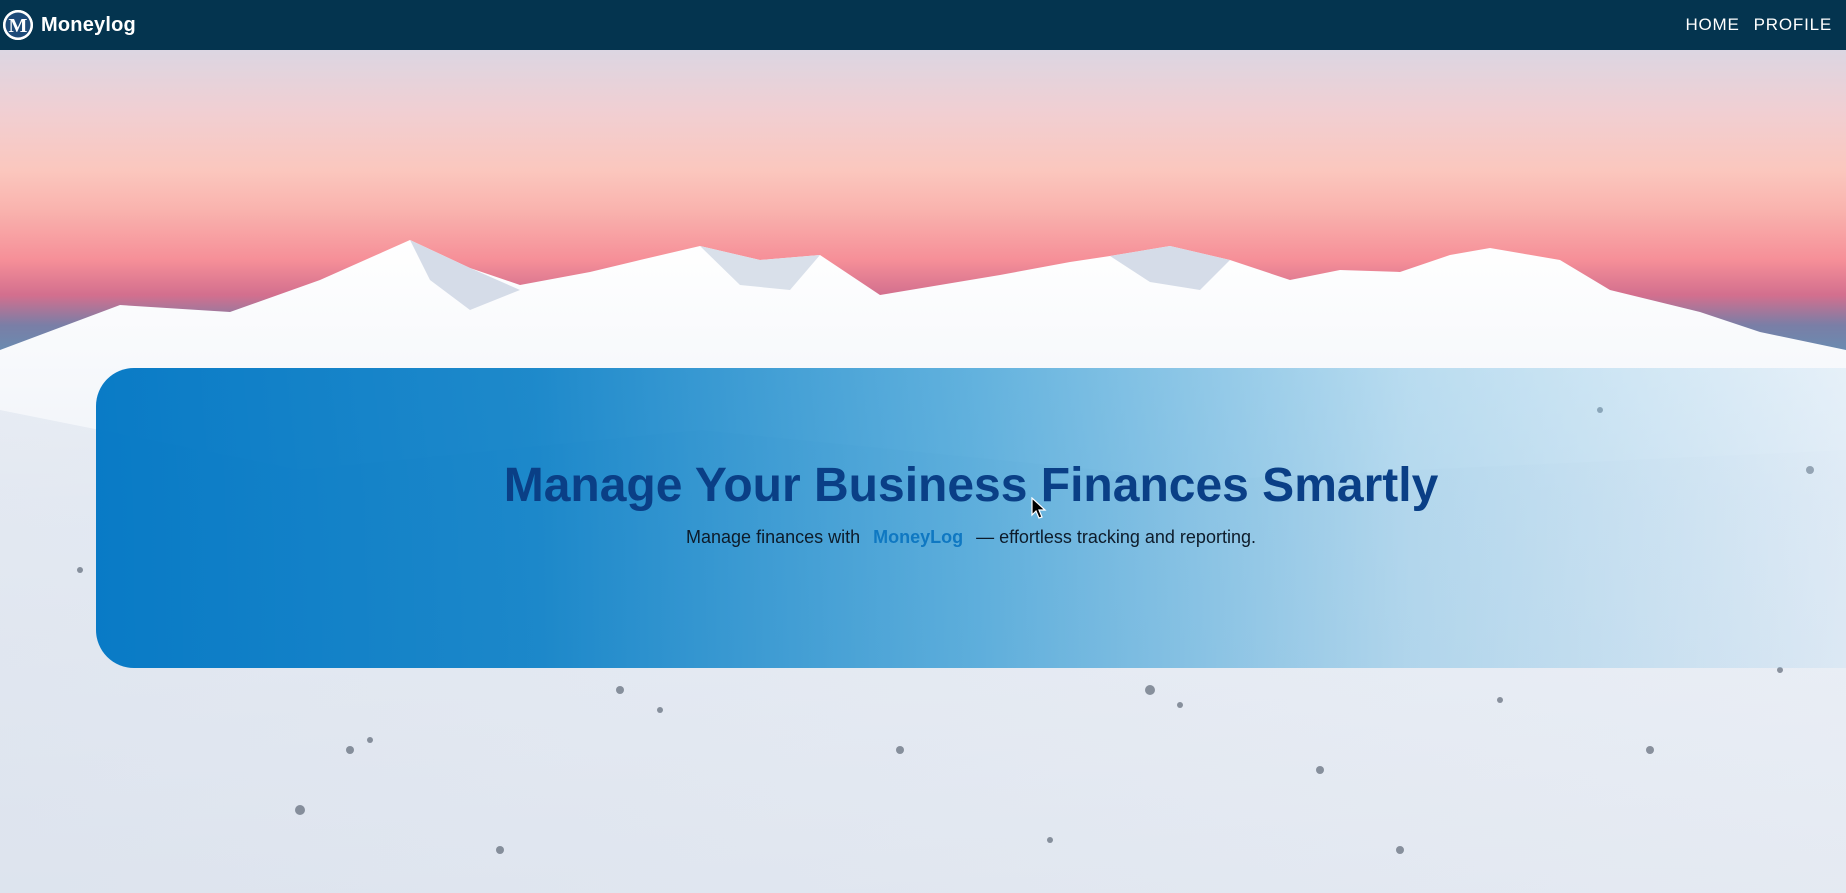  I want to click on hero-title: Manage Your Business Finances Smartly, so click(971, 485).